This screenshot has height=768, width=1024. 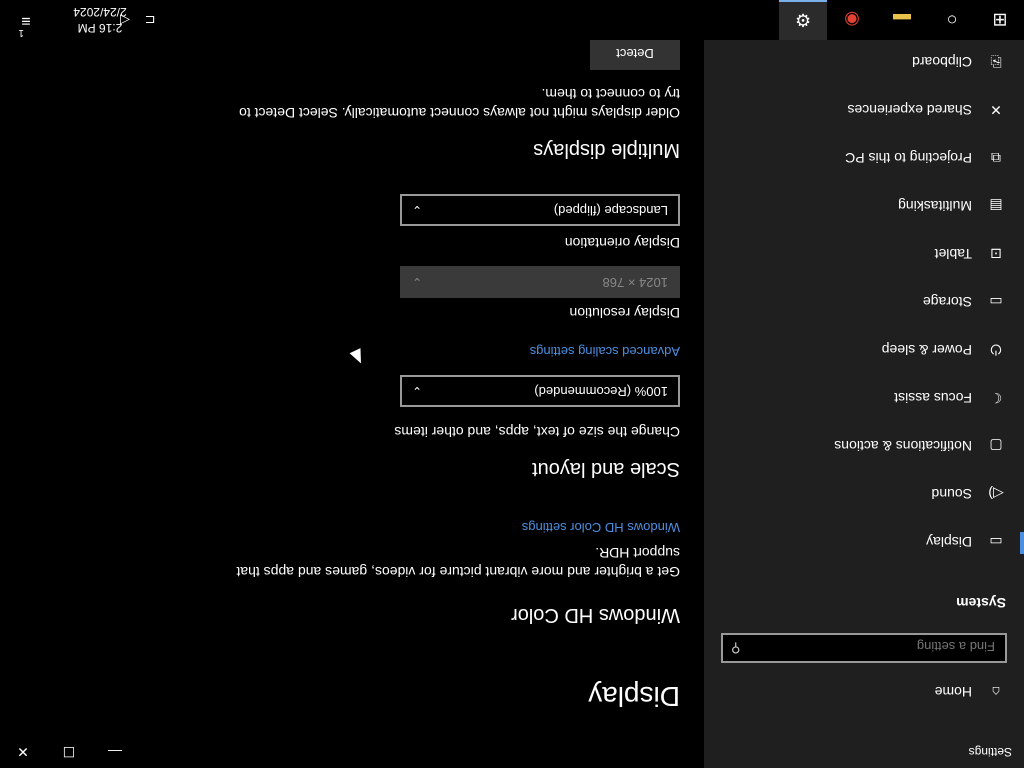 What do you see at coordinates (864, 350) in the screenshot?
I see `sidebar-item-power-sleep: ⏻ Power & sleep` at bounding box center [864, 350].